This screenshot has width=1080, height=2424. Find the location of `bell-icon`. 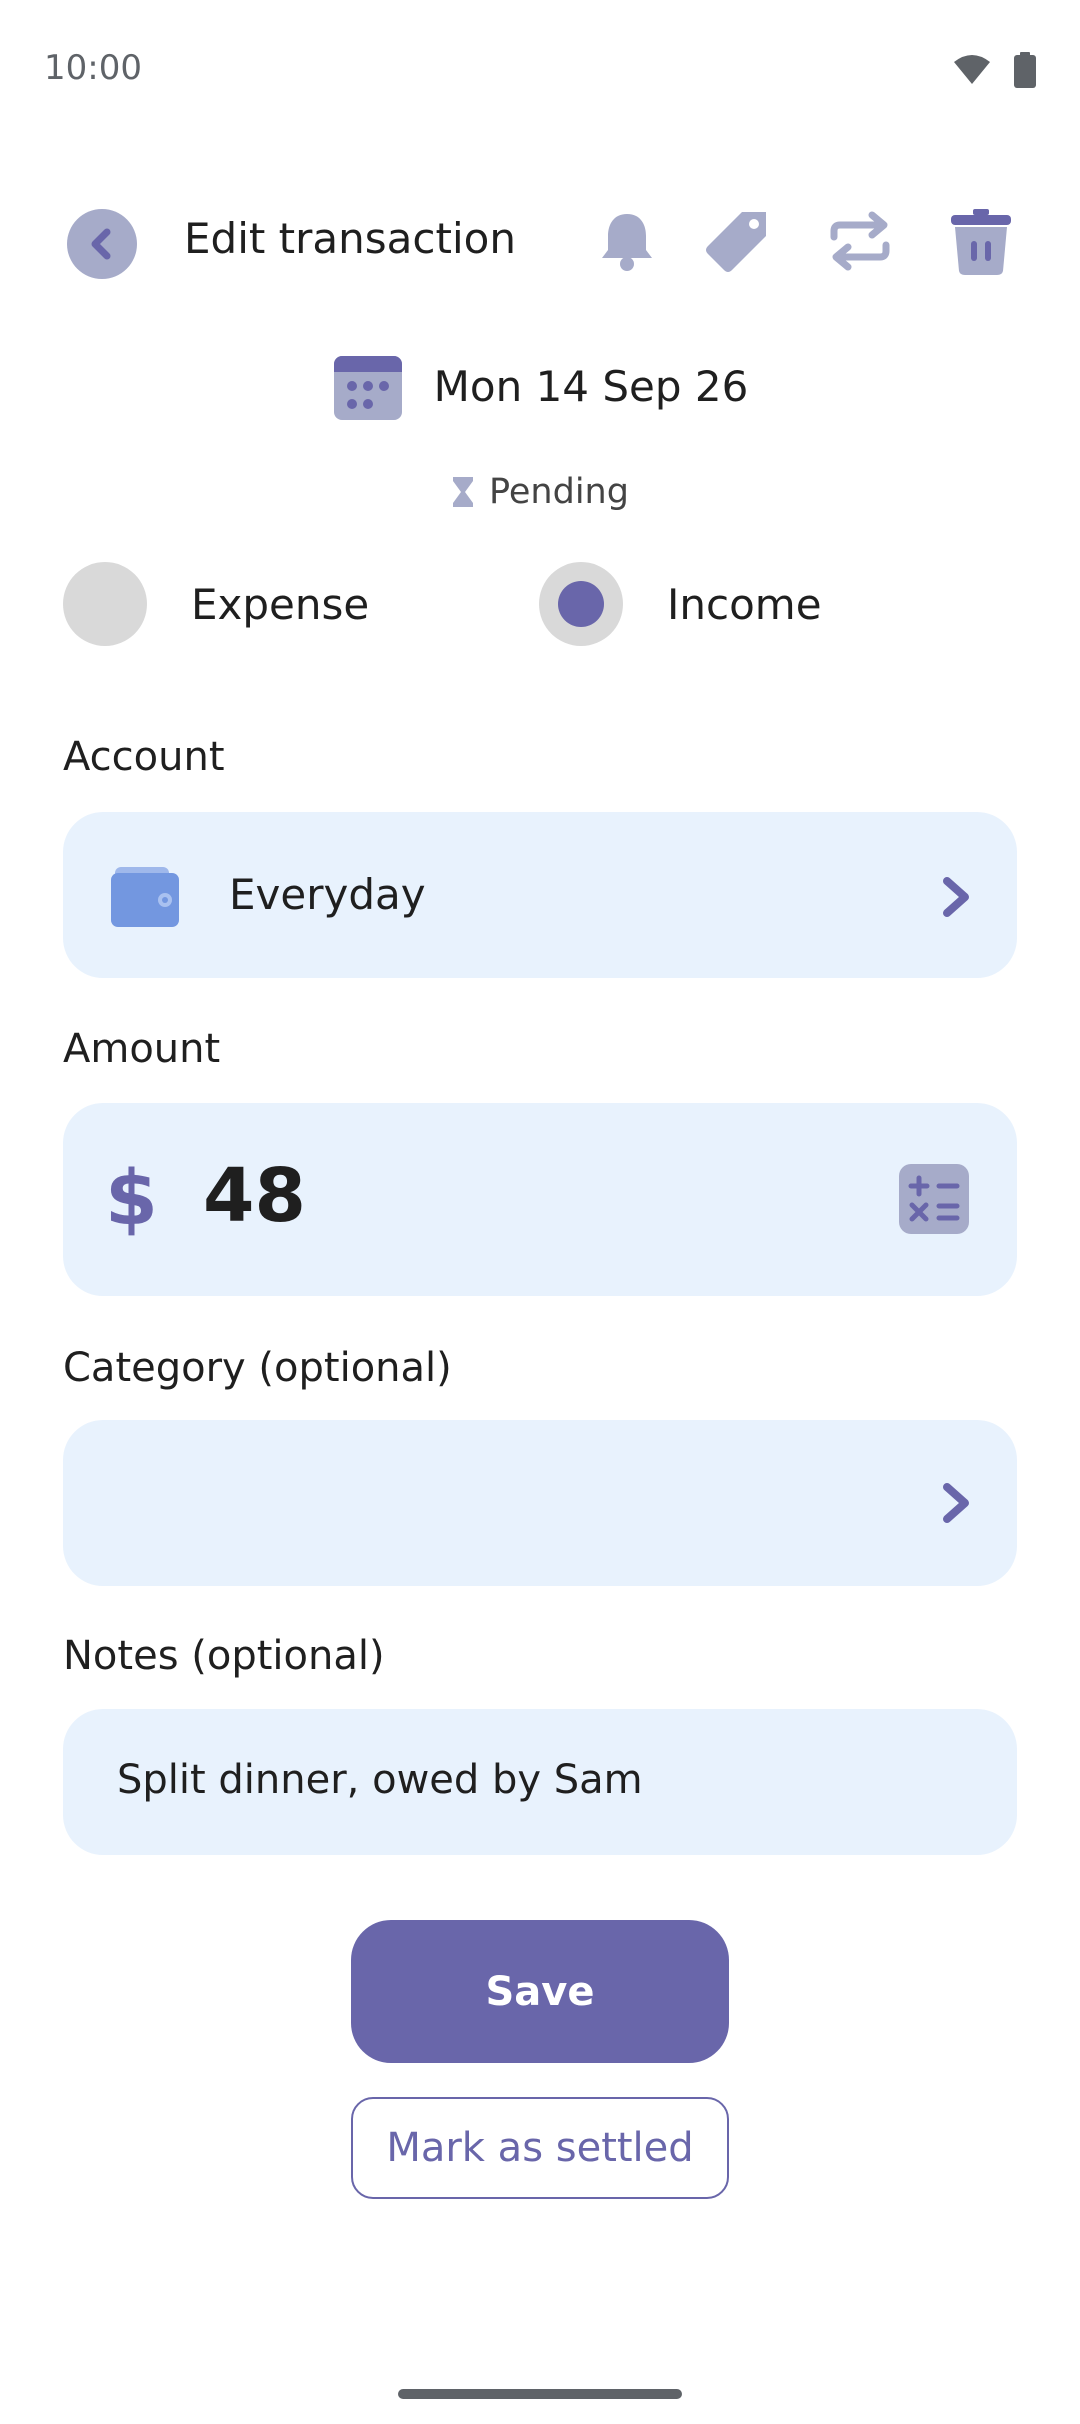

bell-icon is located at coordinates (627, 242).